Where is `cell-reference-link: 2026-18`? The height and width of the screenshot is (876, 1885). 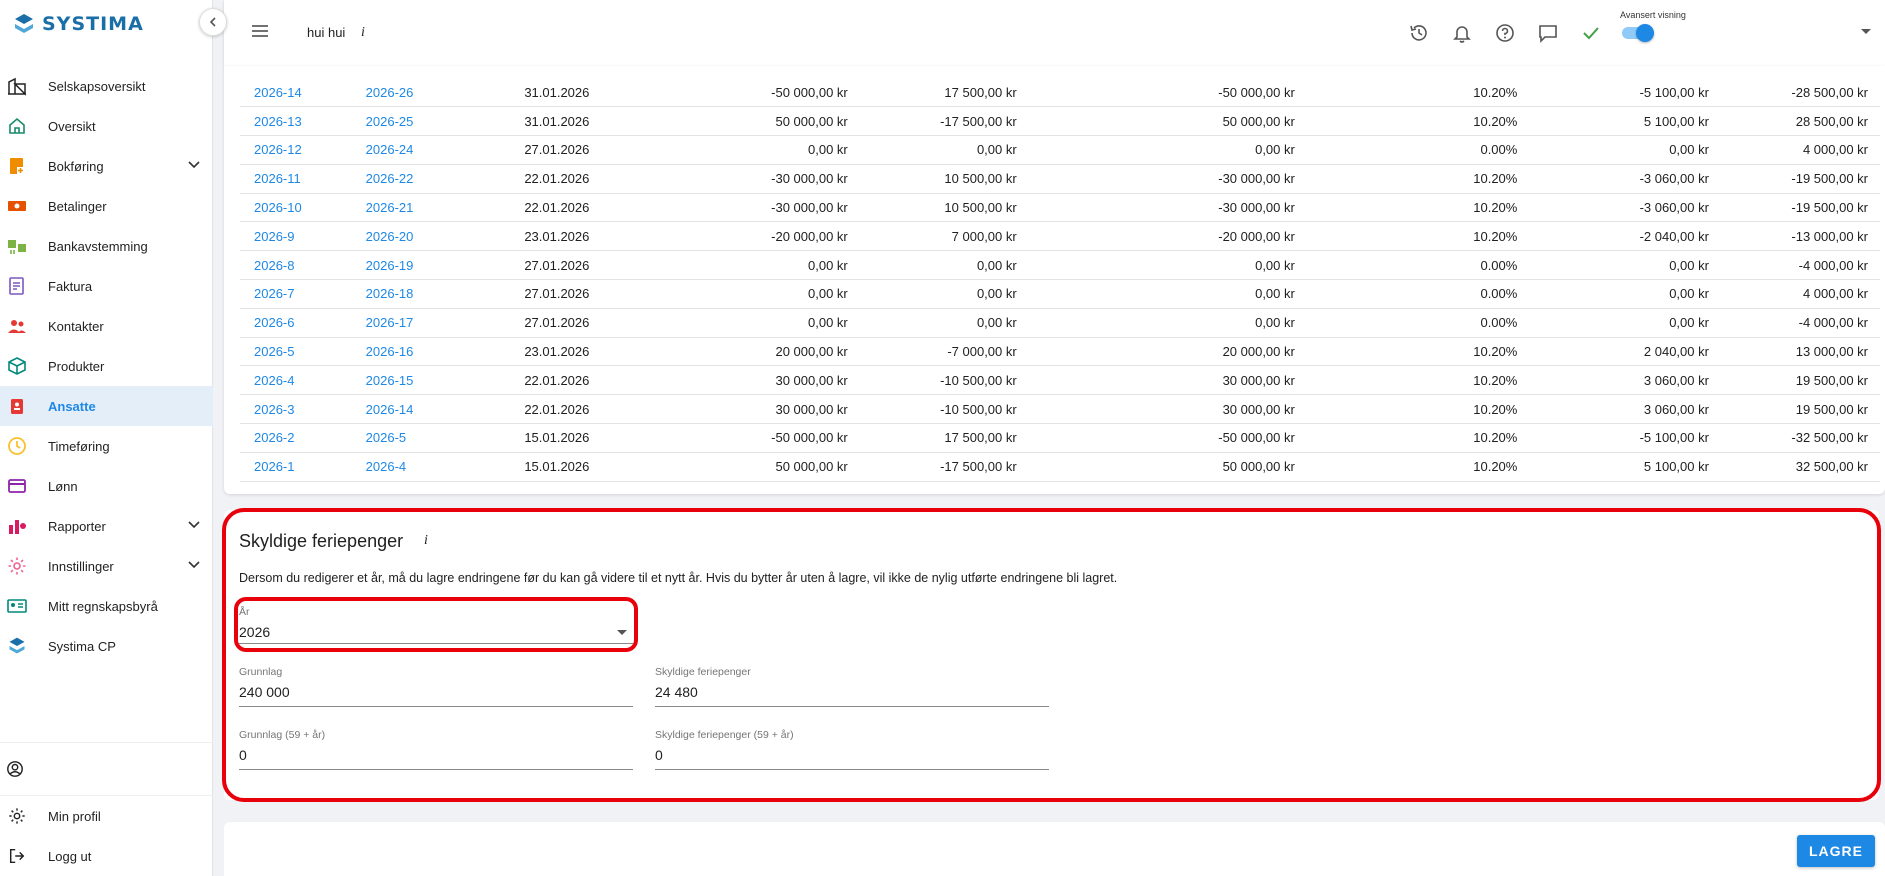
cell-reference-link: 2026-18 is located at coordinates (445, 294).